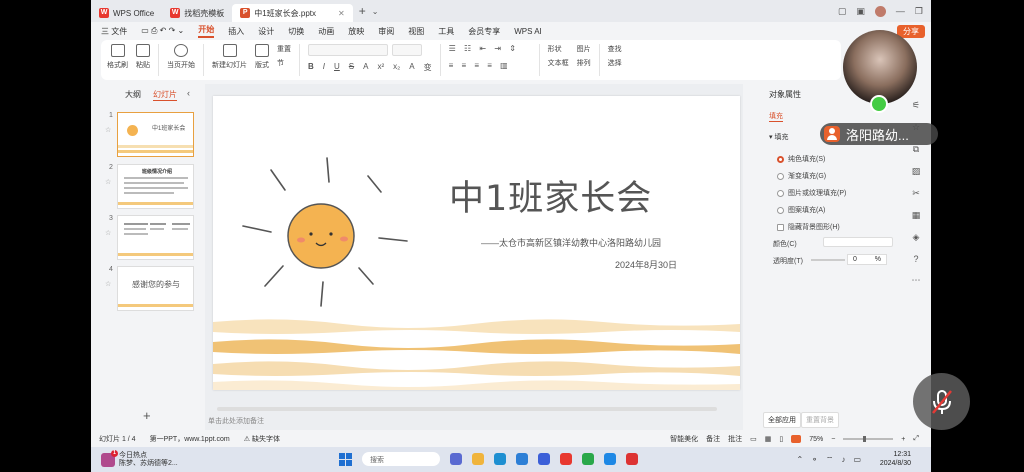  What do you see at coordinates (375, 11) in the screenshot?
I see `chevron-down-icon: ⌄` at bounding box center [375, 11].